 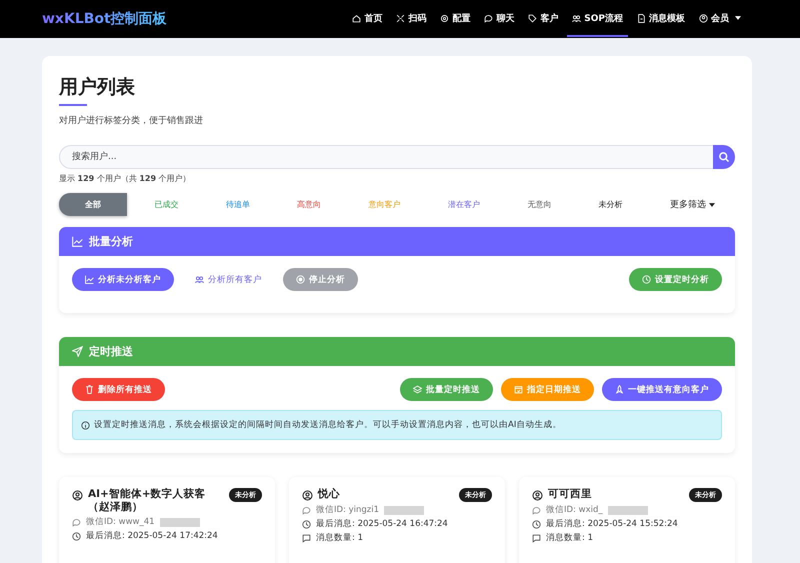 What do you see at coordinates (570, 495) in the screenshot?
I see `user-name: 可可西里` at bounding box center [570, 495].